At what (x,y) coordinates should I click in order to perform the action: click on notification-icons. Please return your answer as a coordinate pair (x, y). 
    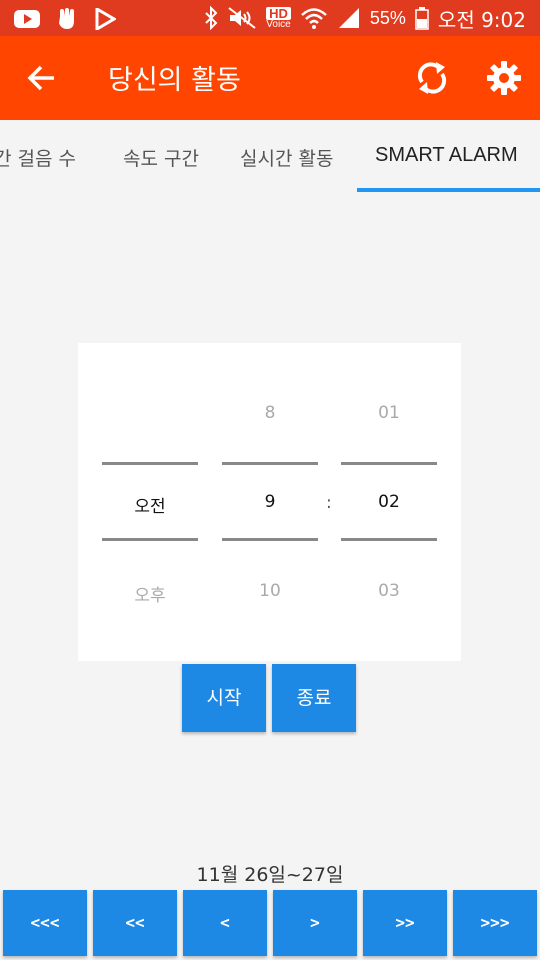
    Looking at the image, I should click on (65, 19).